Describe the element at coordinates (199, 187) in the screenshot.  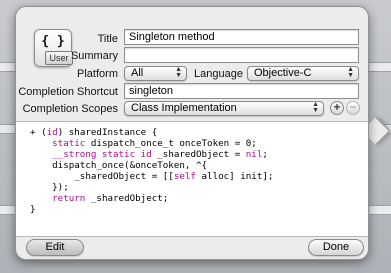
I see `code-line: });` at that location.